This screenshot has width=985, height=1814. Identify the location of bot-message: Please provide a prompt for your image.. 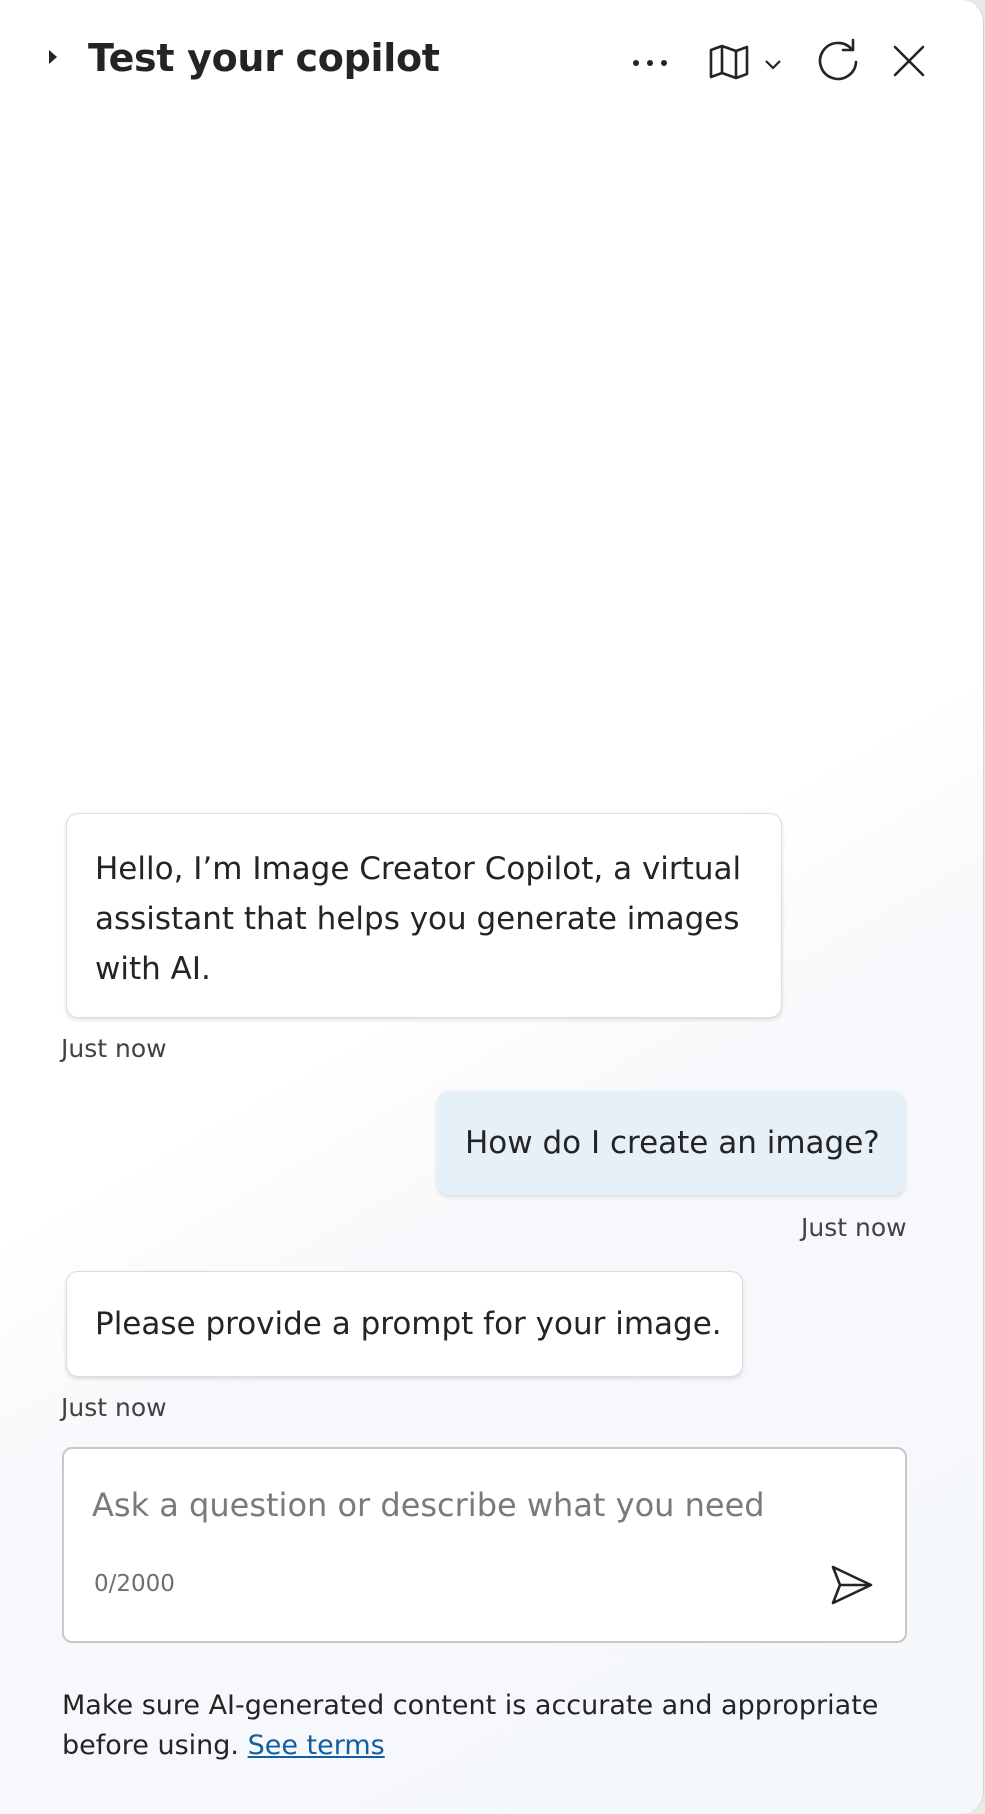
(404, 1324).